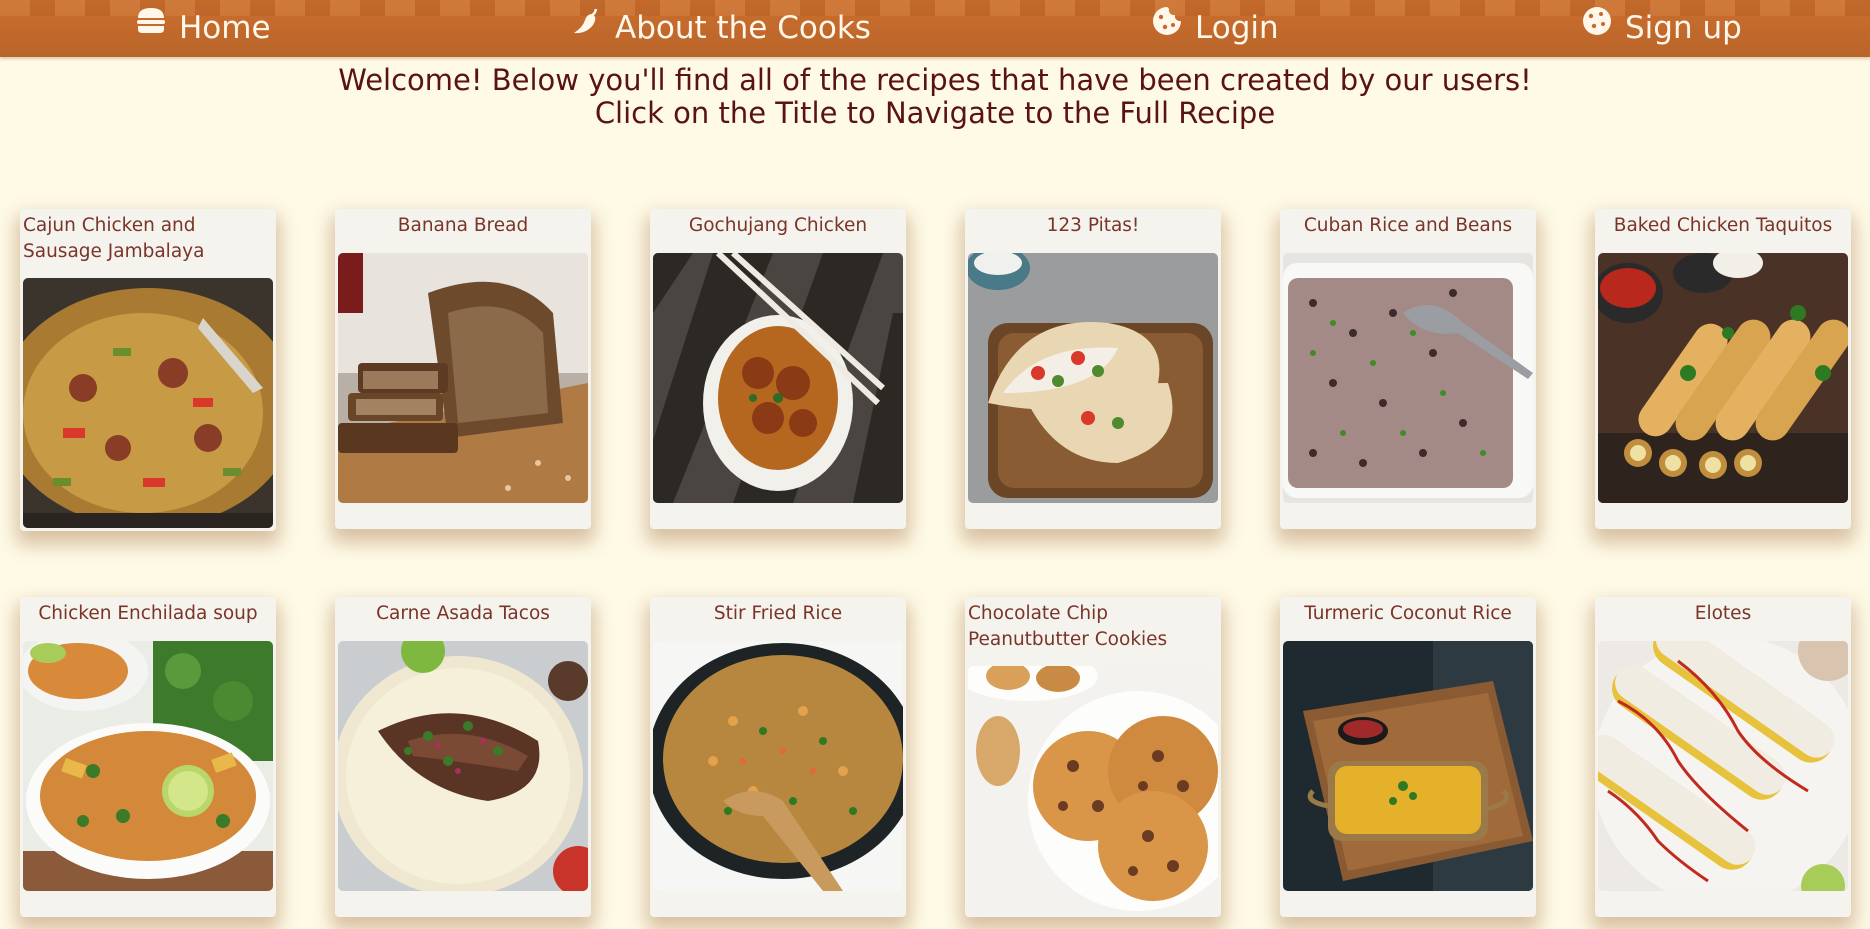 The height and width of the screenshot is (929, 1870). I want to click on recipe-card: Banana Bread, so click(463, 369).